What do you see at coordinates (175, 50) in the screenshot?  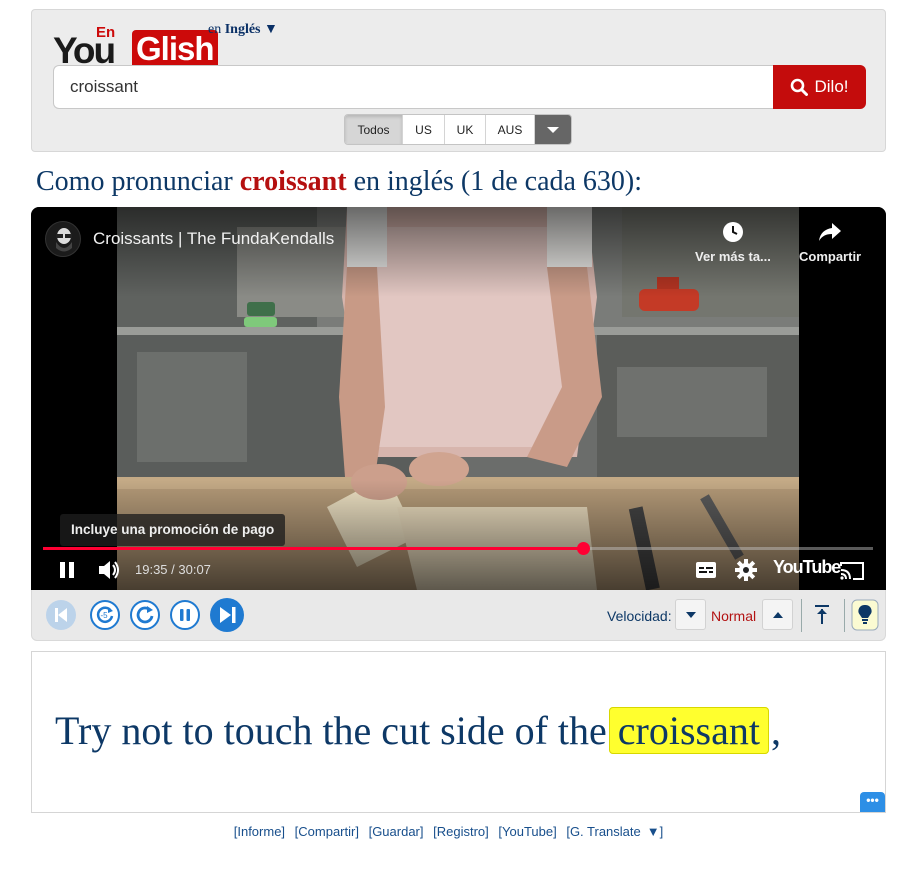 I see `logo-glish-text: Glish` at bounding box center [175, 50].